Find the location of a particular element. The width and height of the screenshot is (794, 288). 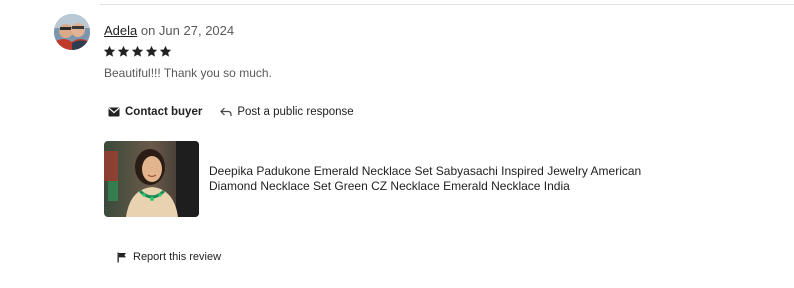

post-public-response-label: Post a public response is located at coordinates (295, 112).